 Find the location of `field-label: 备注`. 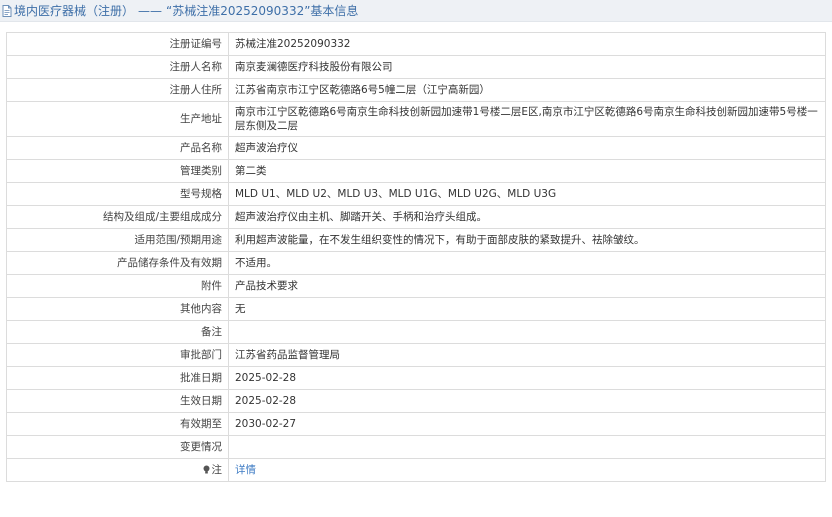

field-label: 备注 is located at coordinates (117, 332).